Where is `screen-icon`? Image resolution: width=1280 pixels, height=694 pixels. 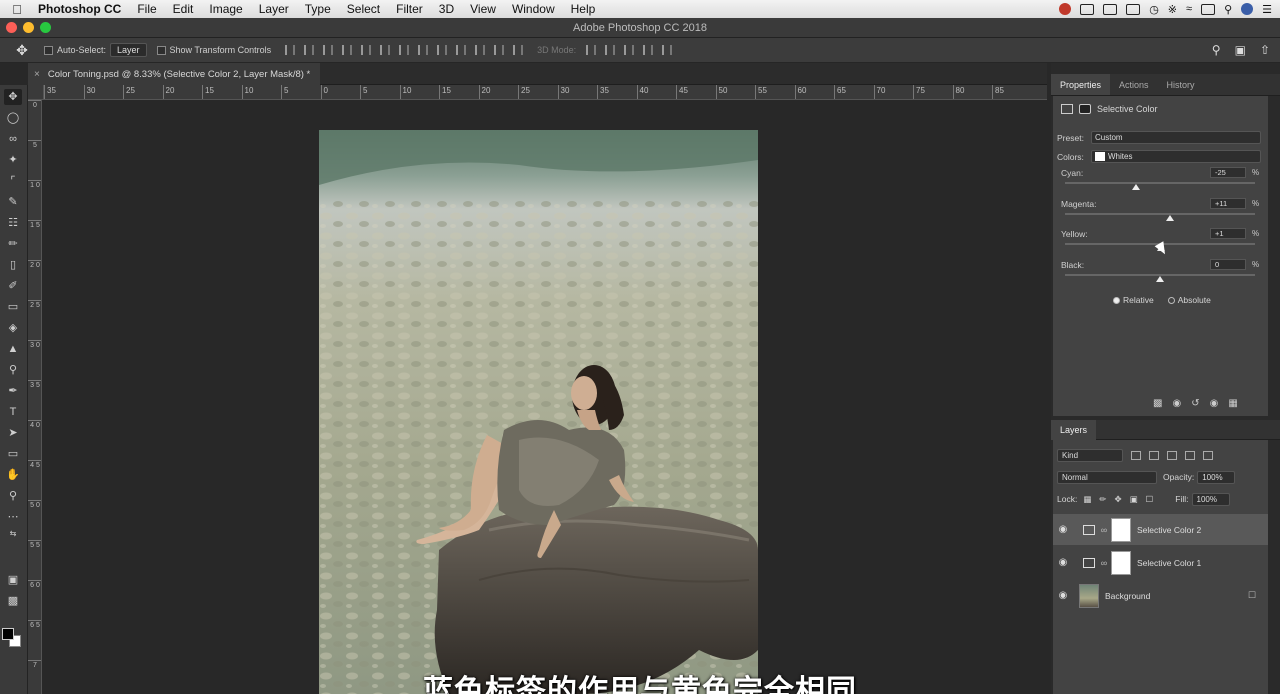
screen-icon is located at coordinates (1087, 9).